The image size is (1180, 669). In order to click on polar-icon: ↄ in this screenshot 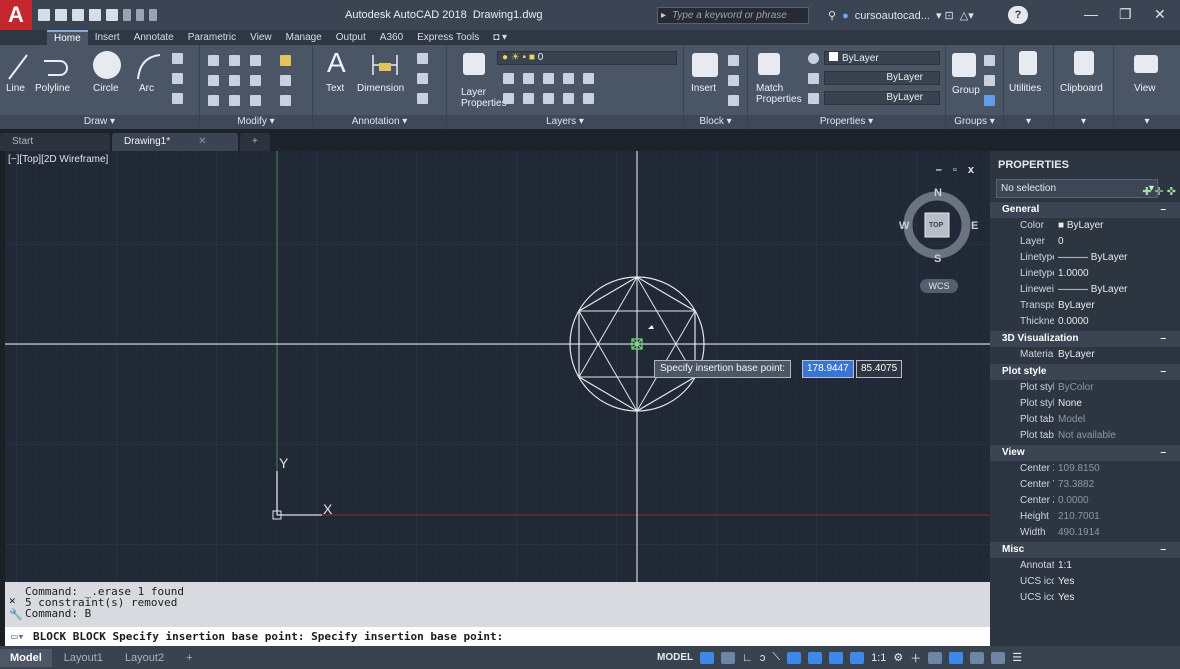, I will do `click(763, 658)`.